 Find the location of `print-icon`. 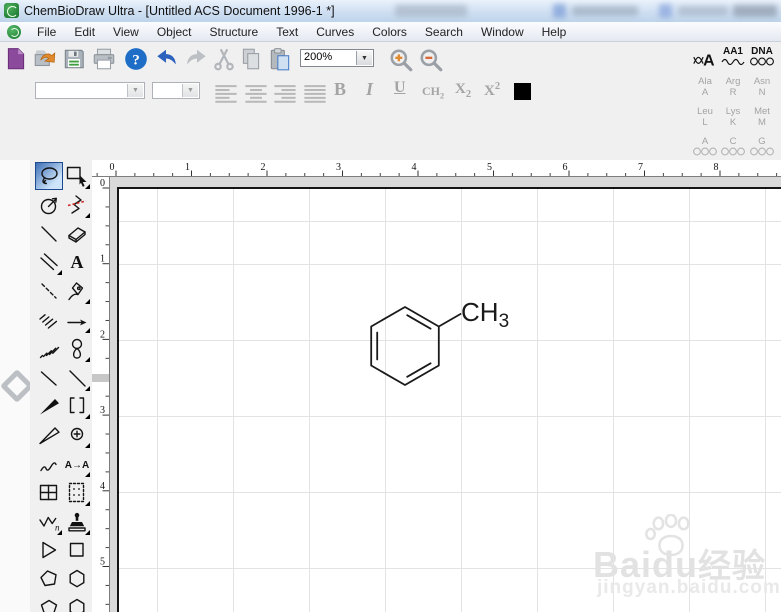

print-icon is located at coordinates (104, 62).